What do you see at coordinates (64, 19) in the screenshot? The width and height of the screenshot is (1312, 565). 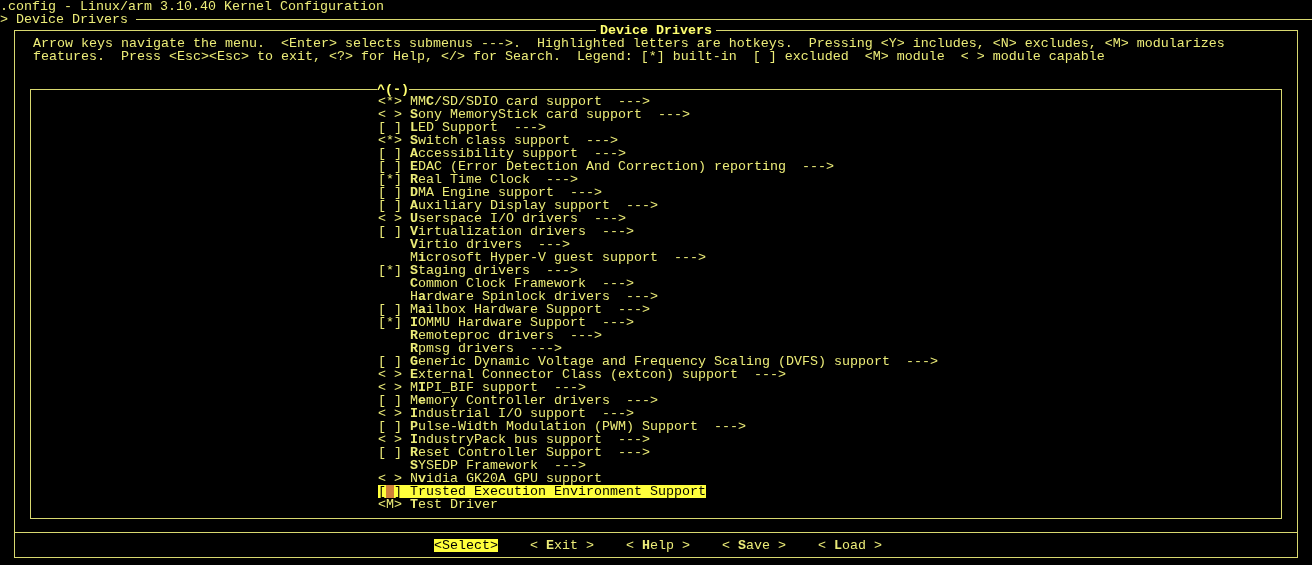 I see `breadcrumb: > Device Drivers` at bounding box center [64, 19].